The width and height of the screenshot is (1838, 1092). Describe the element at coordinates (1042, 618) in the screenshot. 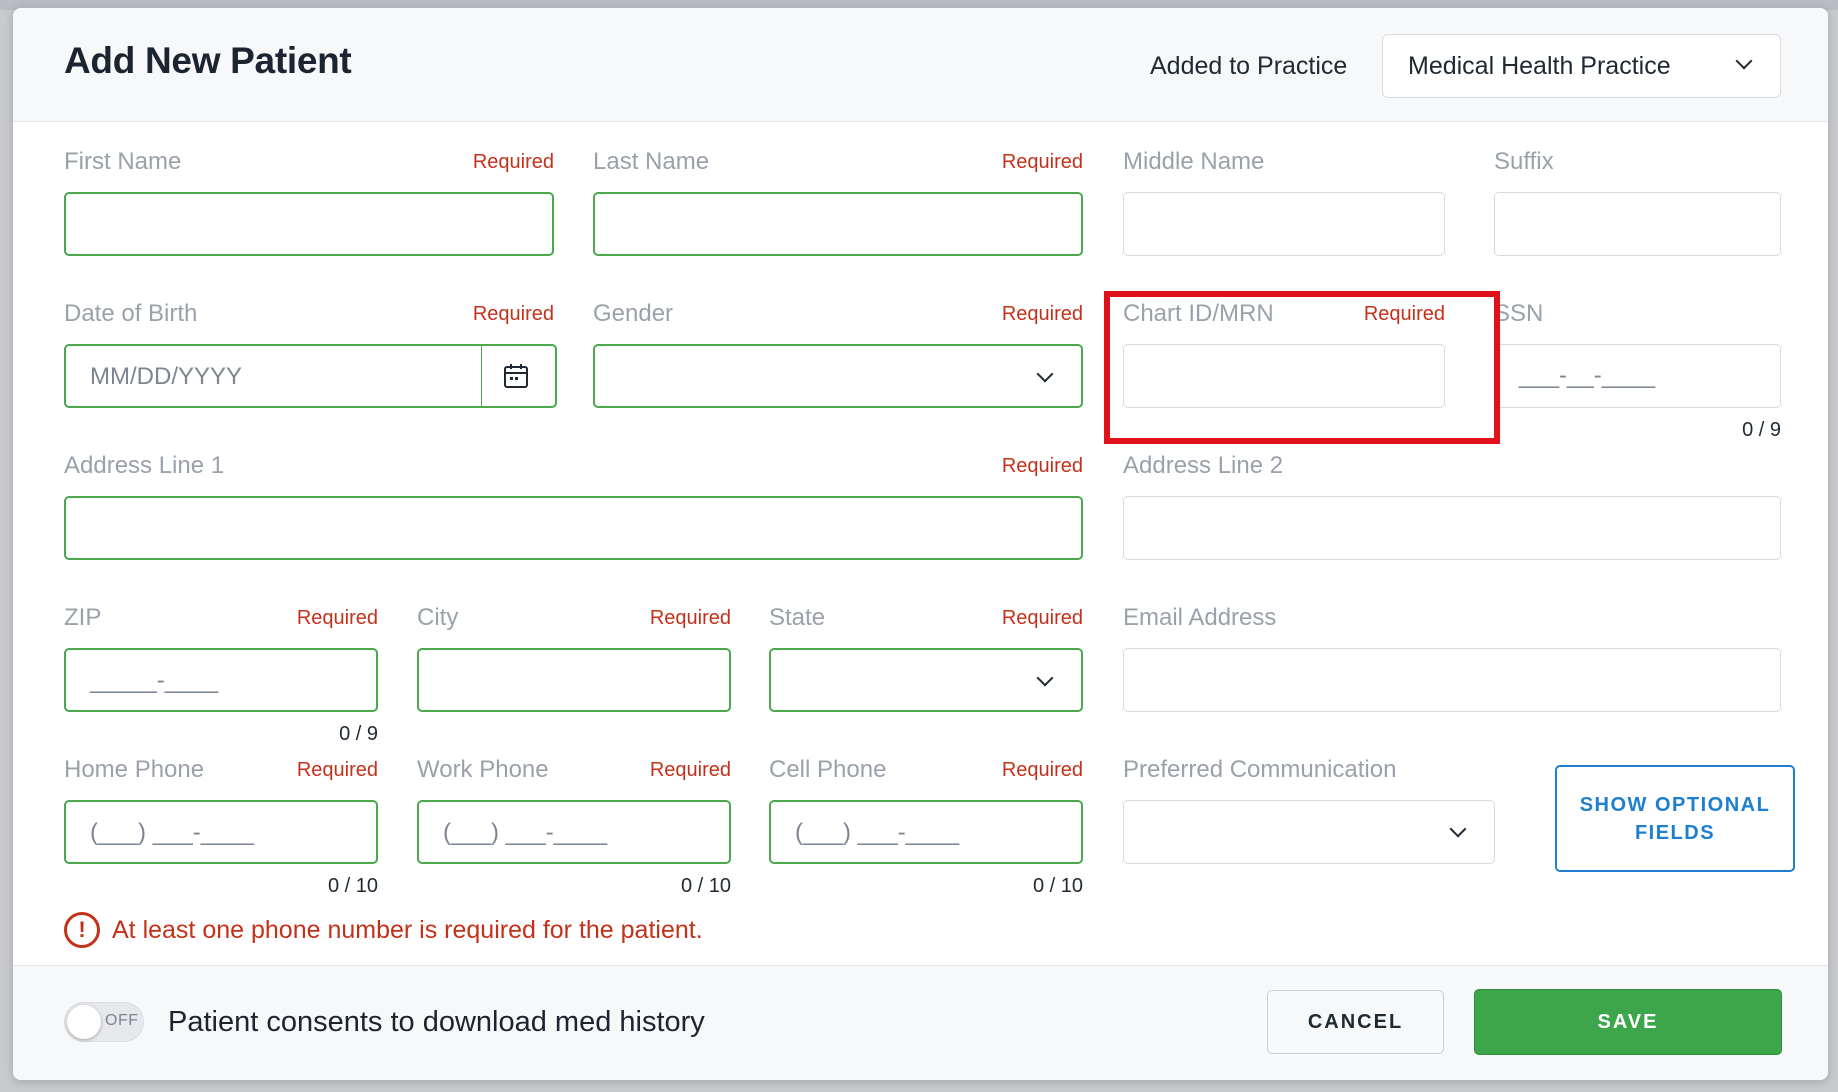

I see `state-required: Required` at that location.